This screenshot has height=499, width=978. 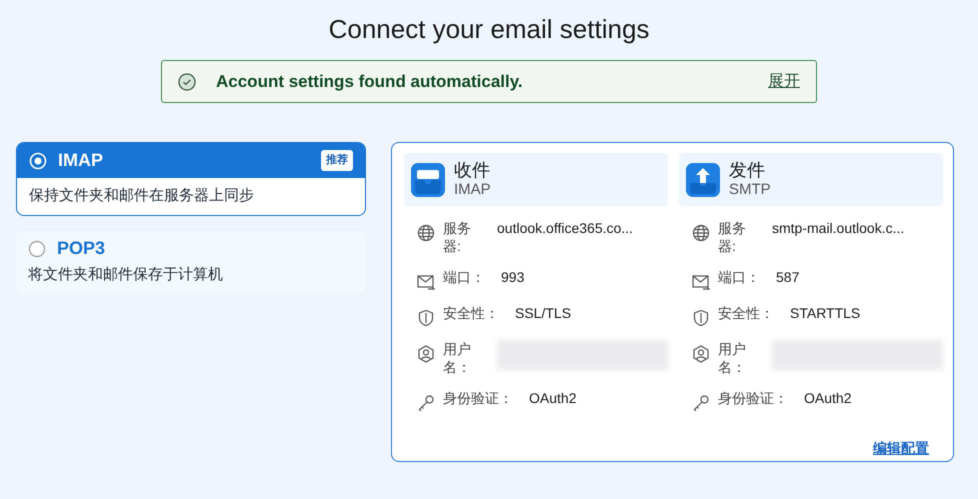 I want to click on server-title: 收件, so click(x=472, y=170).